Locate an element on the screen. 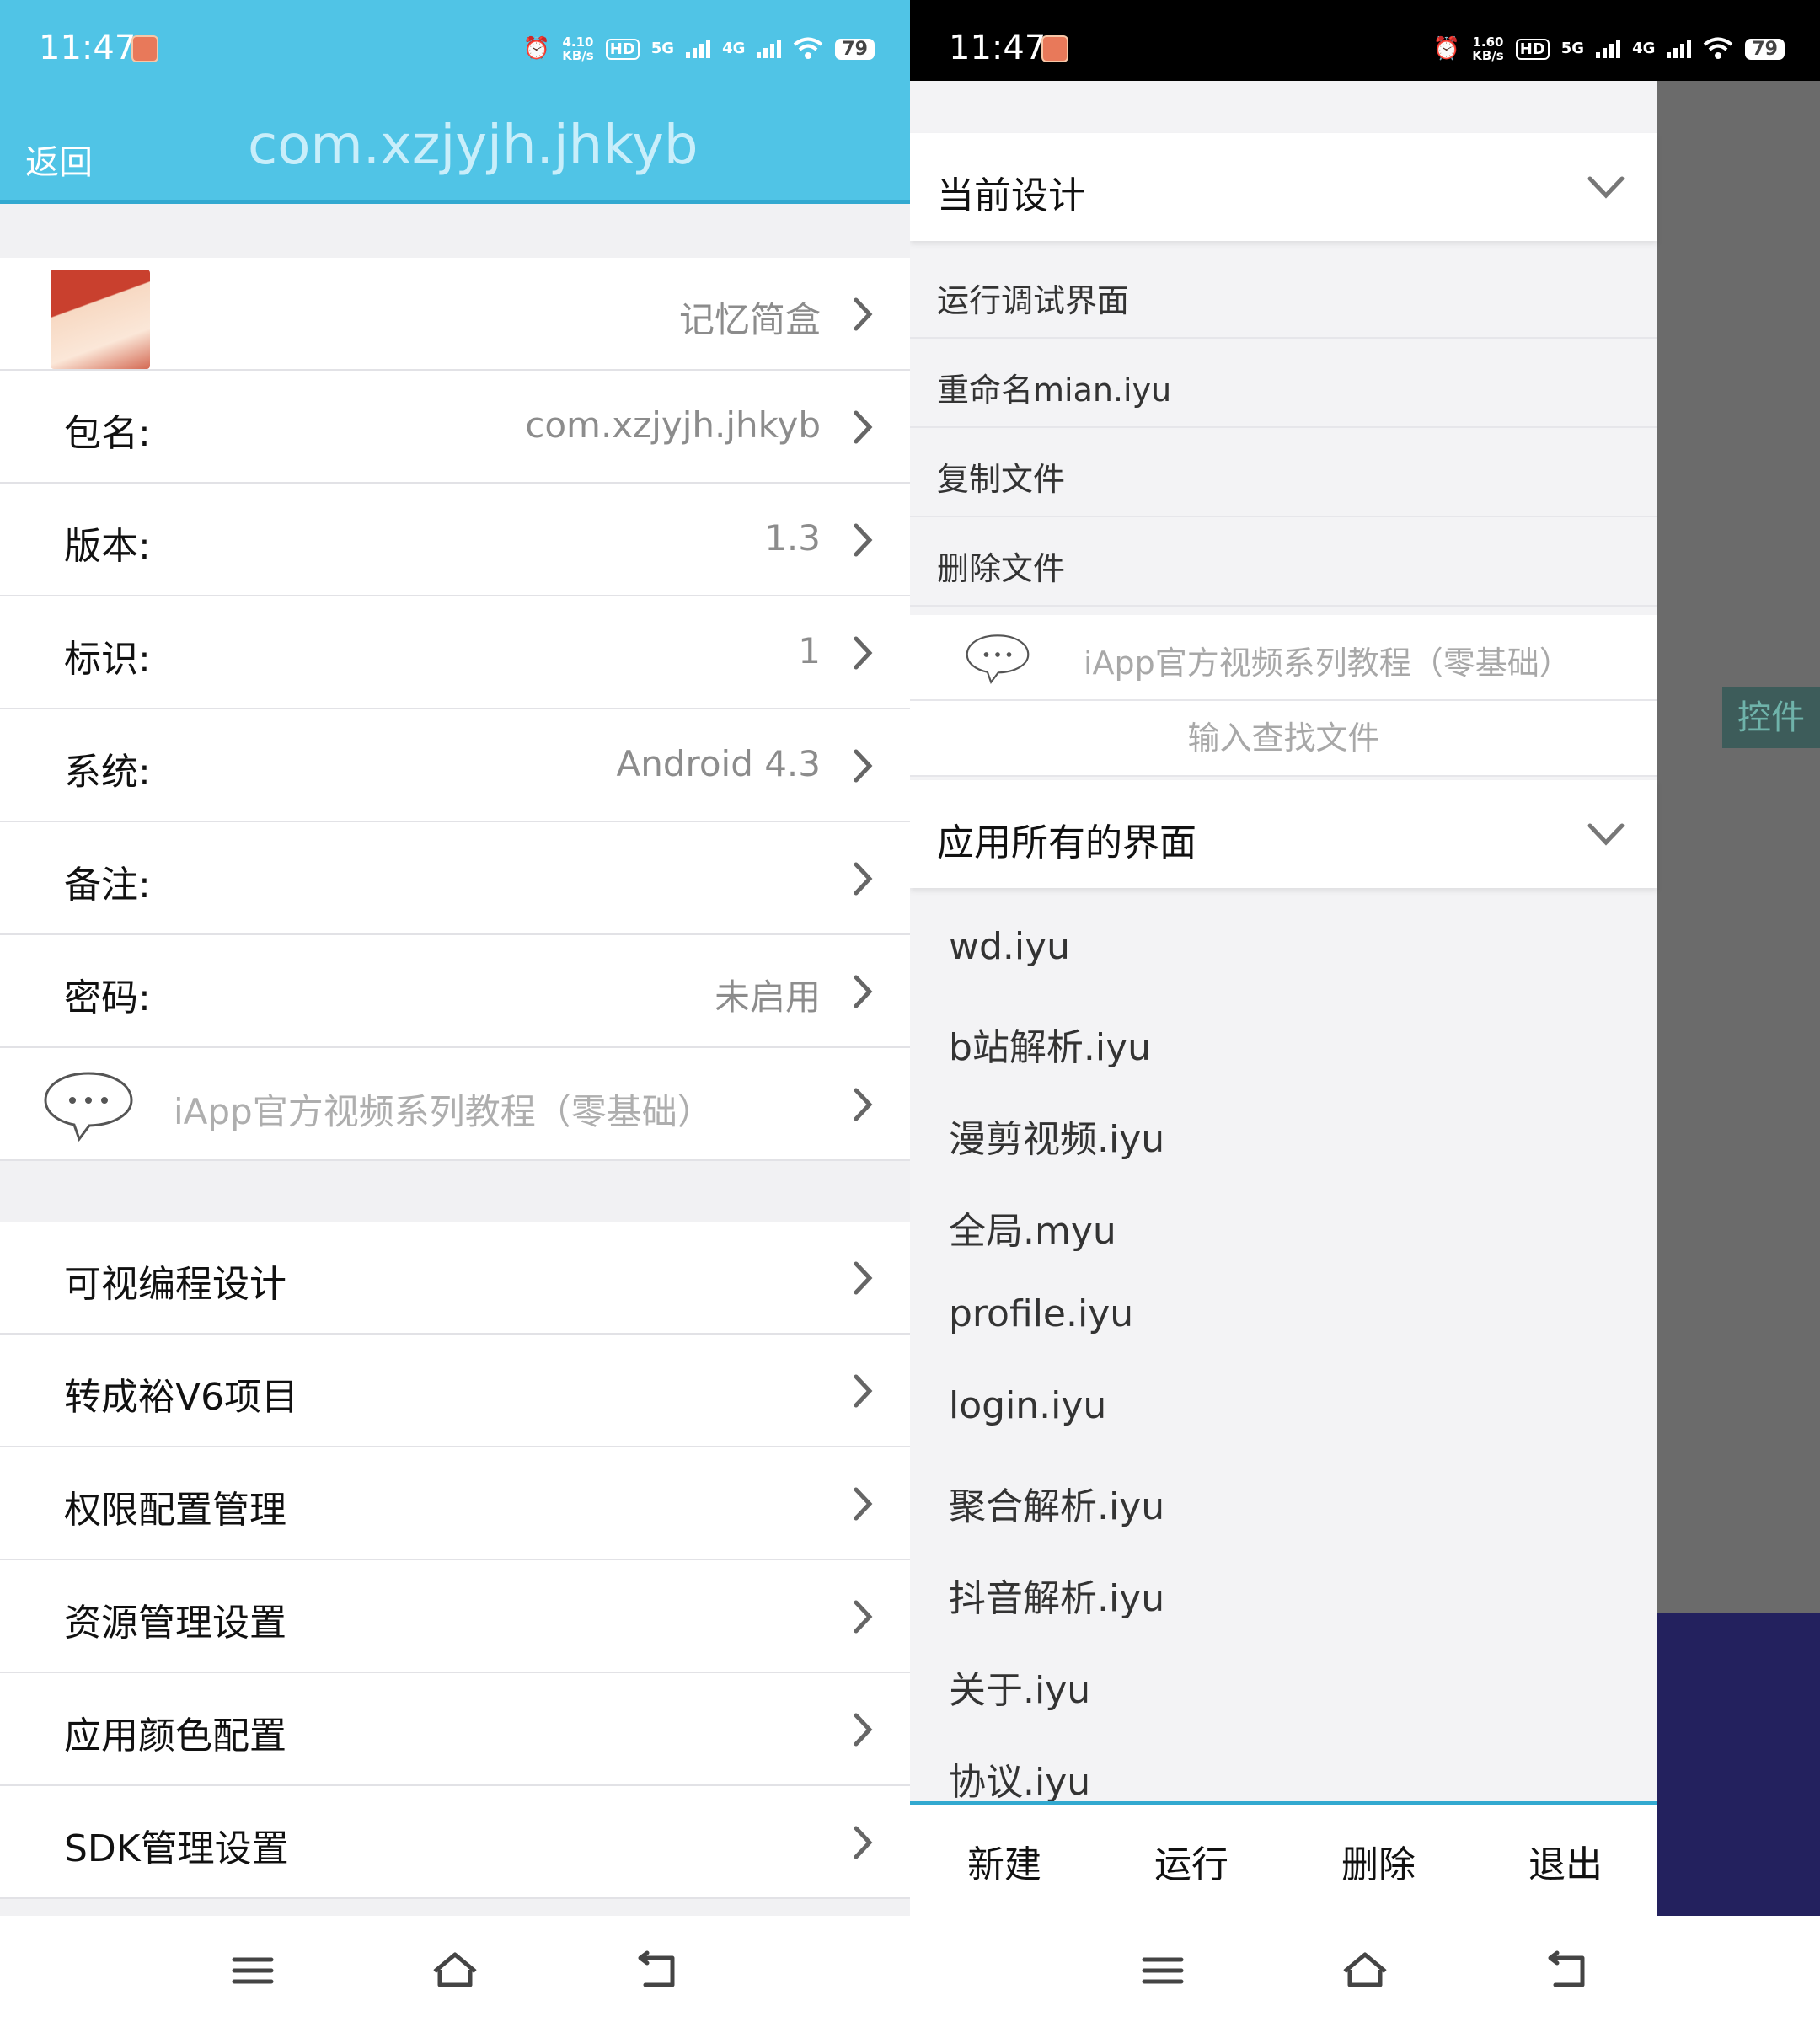 This screenshot has height=2022, width=1820. chat-bubble-icon is located at coordinates (998, 659).